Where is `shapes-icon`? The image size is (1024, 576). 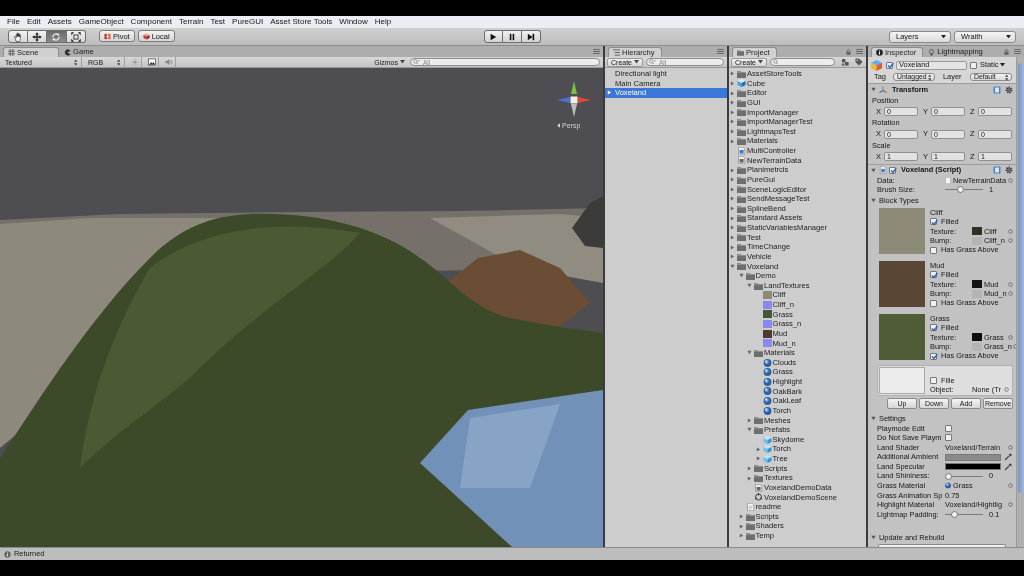
shapes-icon is located at coordinates (845, 62).